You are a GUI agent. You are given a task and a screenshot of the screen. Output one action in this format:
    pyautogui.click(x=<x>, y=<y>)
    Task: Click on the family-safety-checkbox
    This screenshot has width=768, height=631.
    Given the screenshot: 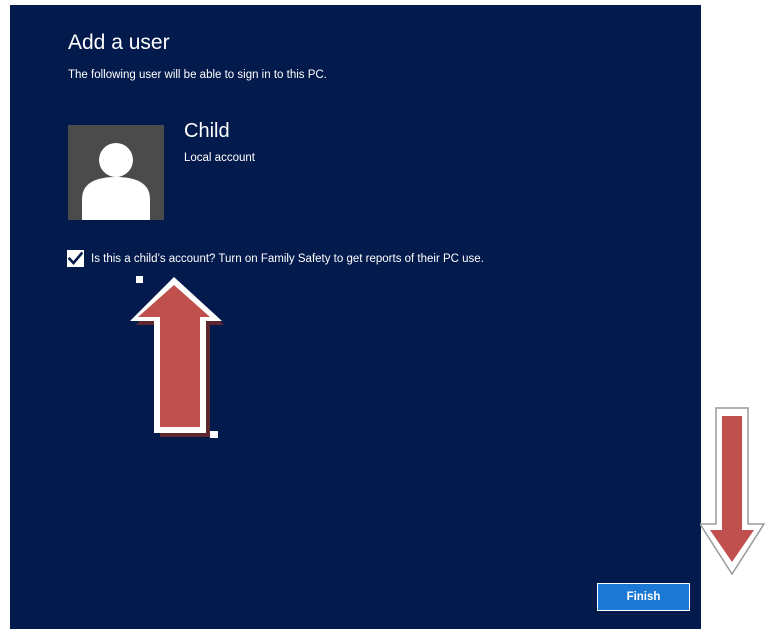 What is the action you would take?
    pyautogui.click(x=75, y=258)
    